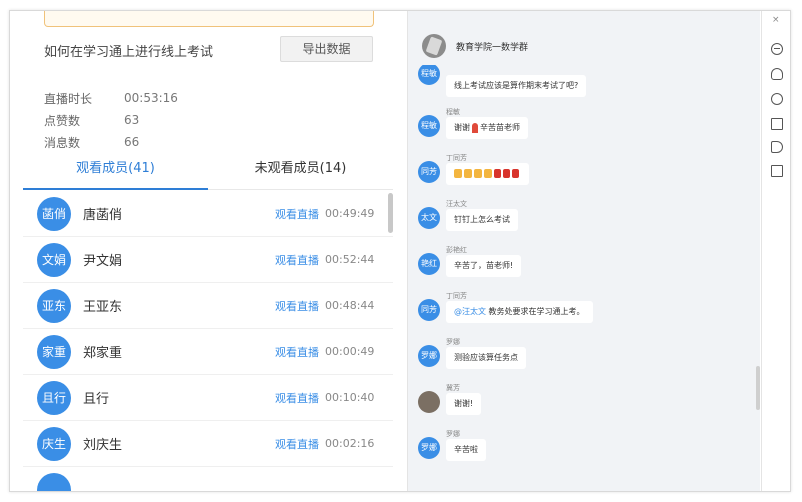 This screenshot has height=502, width=802. What do you see at coordinates (453, 388) in the screenshot?
I see `sender-name: 冀芳` at bounding box center [453, 388].